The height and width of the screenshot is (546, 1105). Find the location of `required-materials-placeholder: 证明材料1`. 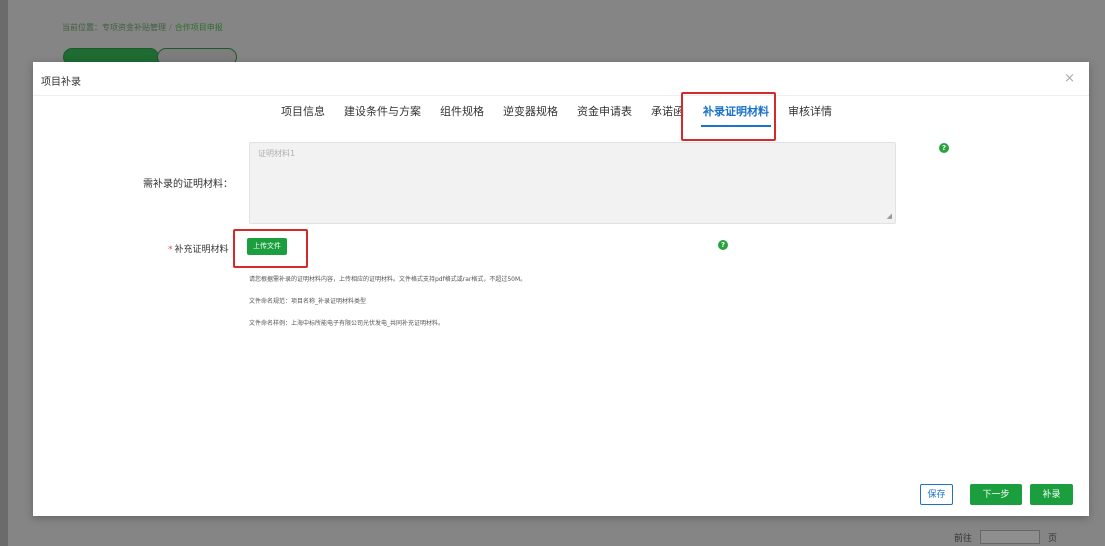

required-materials-placeholder: 证明材料1 is located at coordinates (277, 153).